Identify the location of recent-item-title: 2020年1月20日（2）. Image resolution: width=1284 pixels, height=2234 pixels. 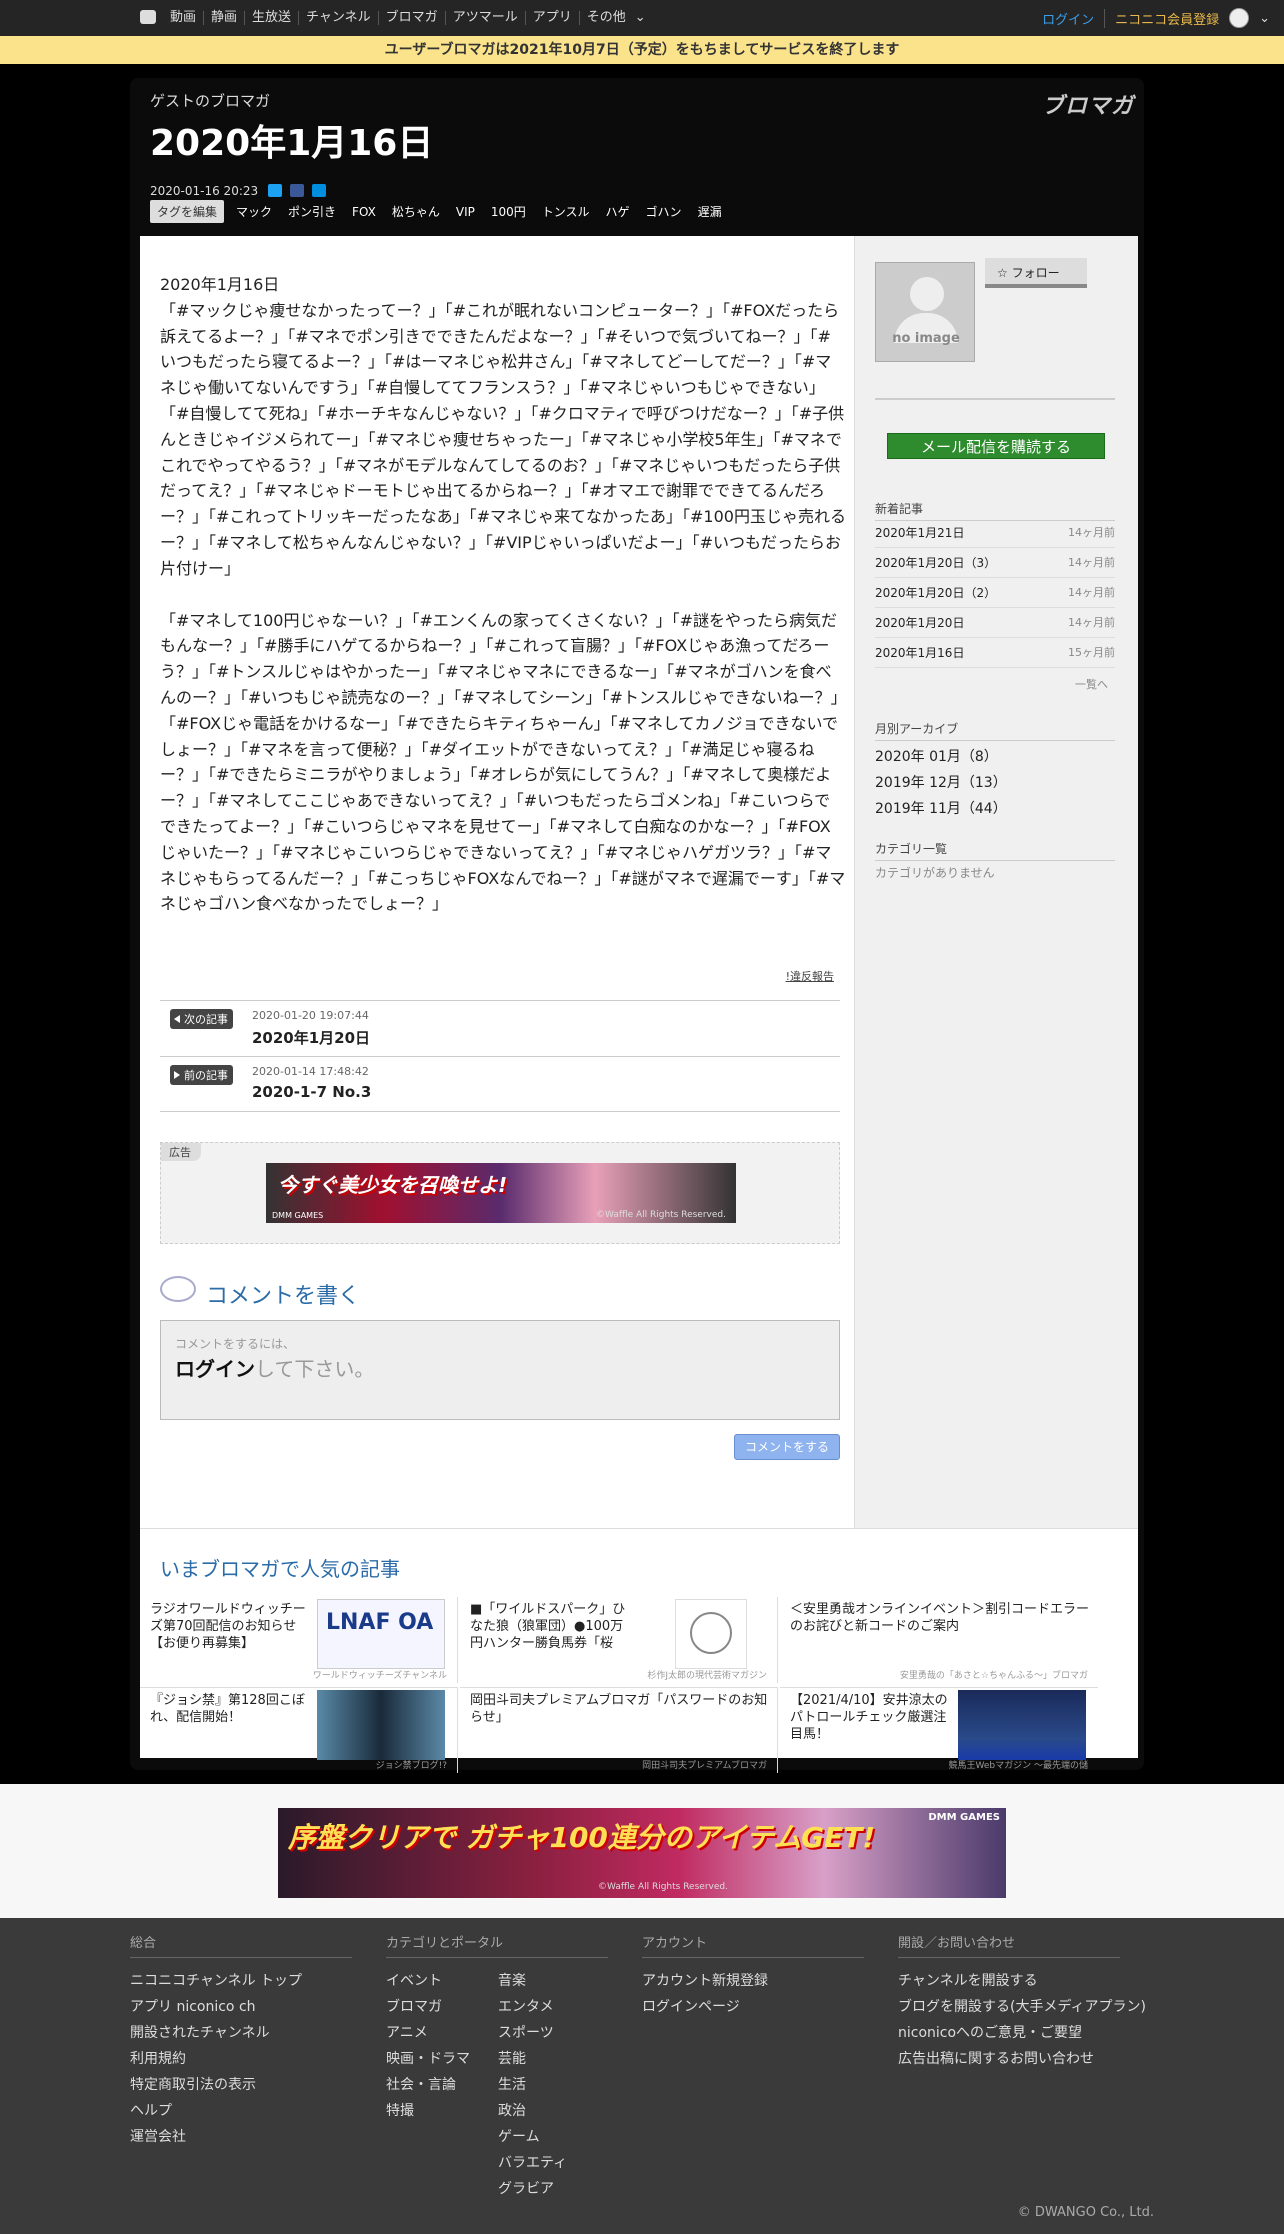
(935, 593).